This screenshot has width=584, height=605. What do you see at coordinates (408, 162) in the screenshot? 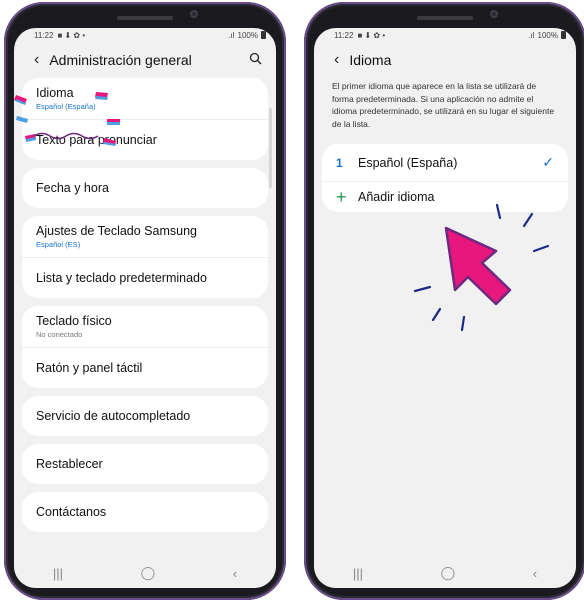
I see `language-name: Español (España)` at bounding box center [408, 162].